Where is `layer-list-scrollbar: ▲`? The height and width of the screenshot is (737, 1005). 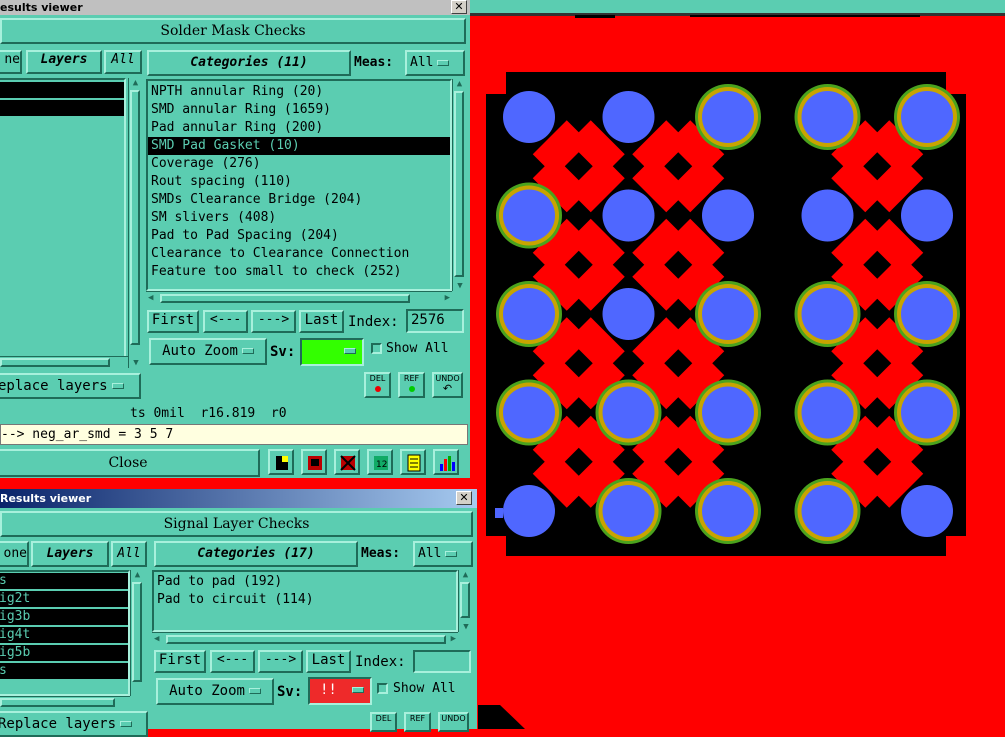
layer-list-scrollbar: ▲ is located at coordinates (137, 633).